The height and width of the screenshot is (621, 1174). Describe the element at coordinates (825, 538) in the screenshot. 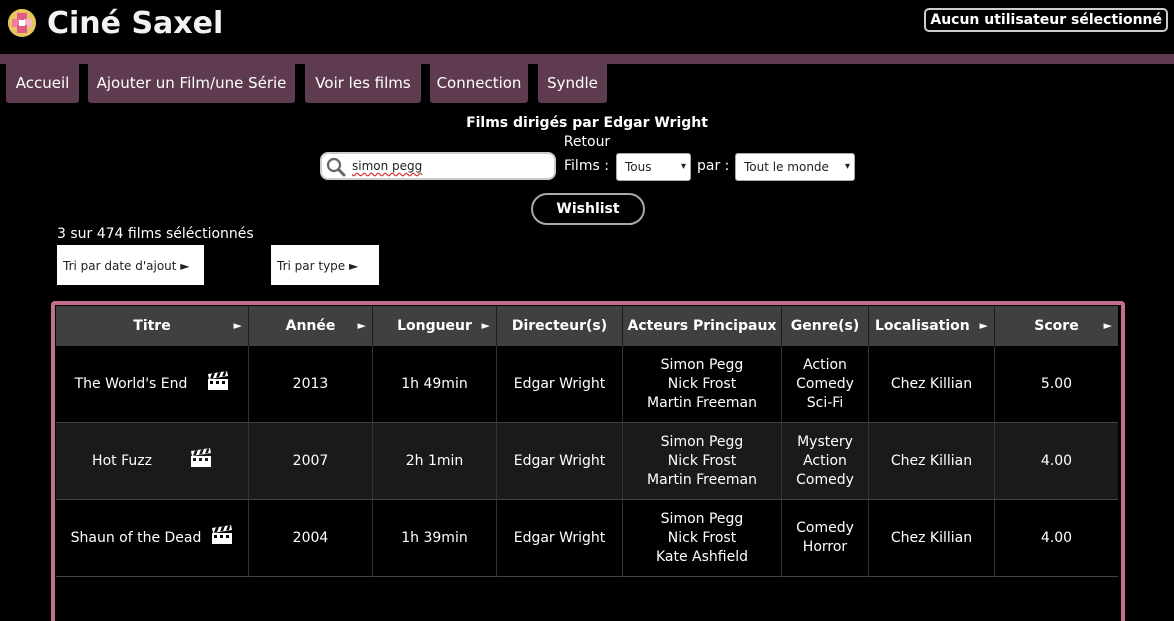

I see `cell-genres: Comedy Horror` at that location.